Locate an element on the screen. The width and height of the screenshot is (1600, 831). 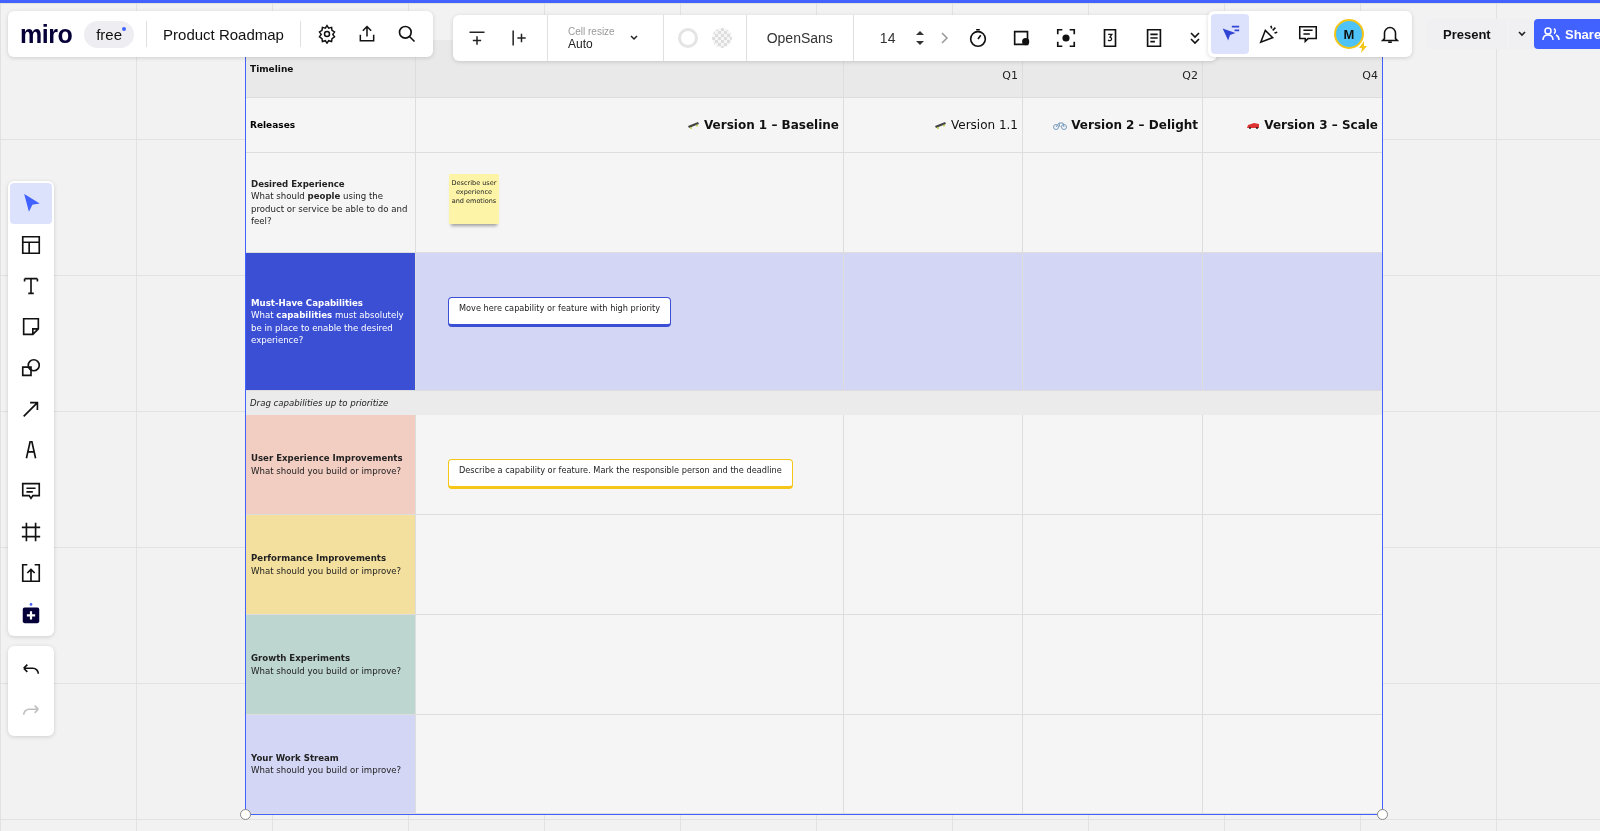
hint-text: Drag capabilities up to prioritize is located at coordinates (319, 403).